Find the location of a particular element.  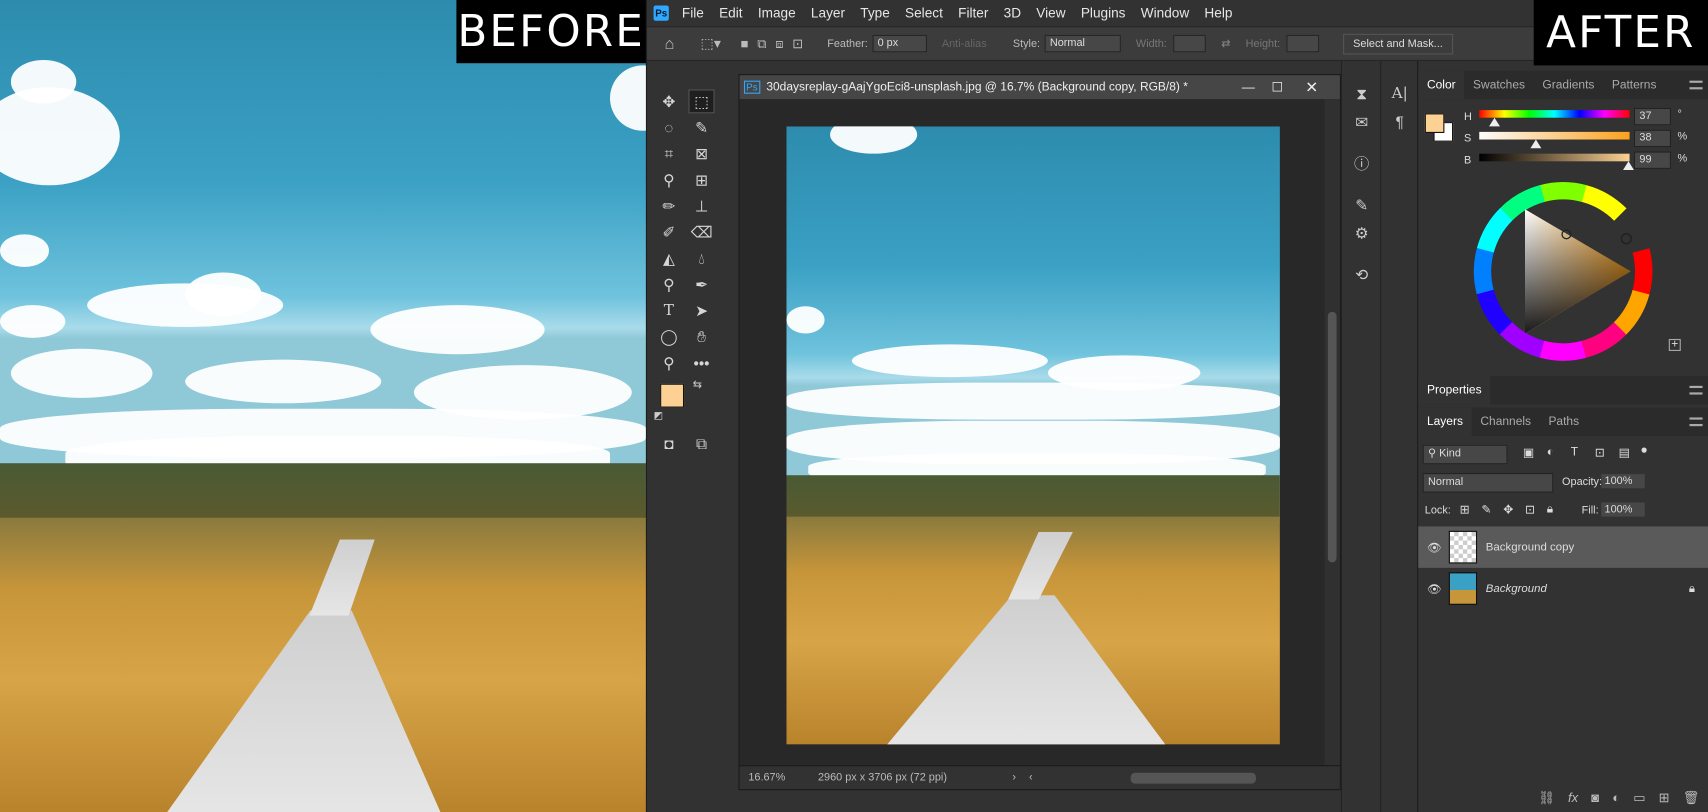

bucket-tool-icon: ◭ is located at coordinates (669, 258).